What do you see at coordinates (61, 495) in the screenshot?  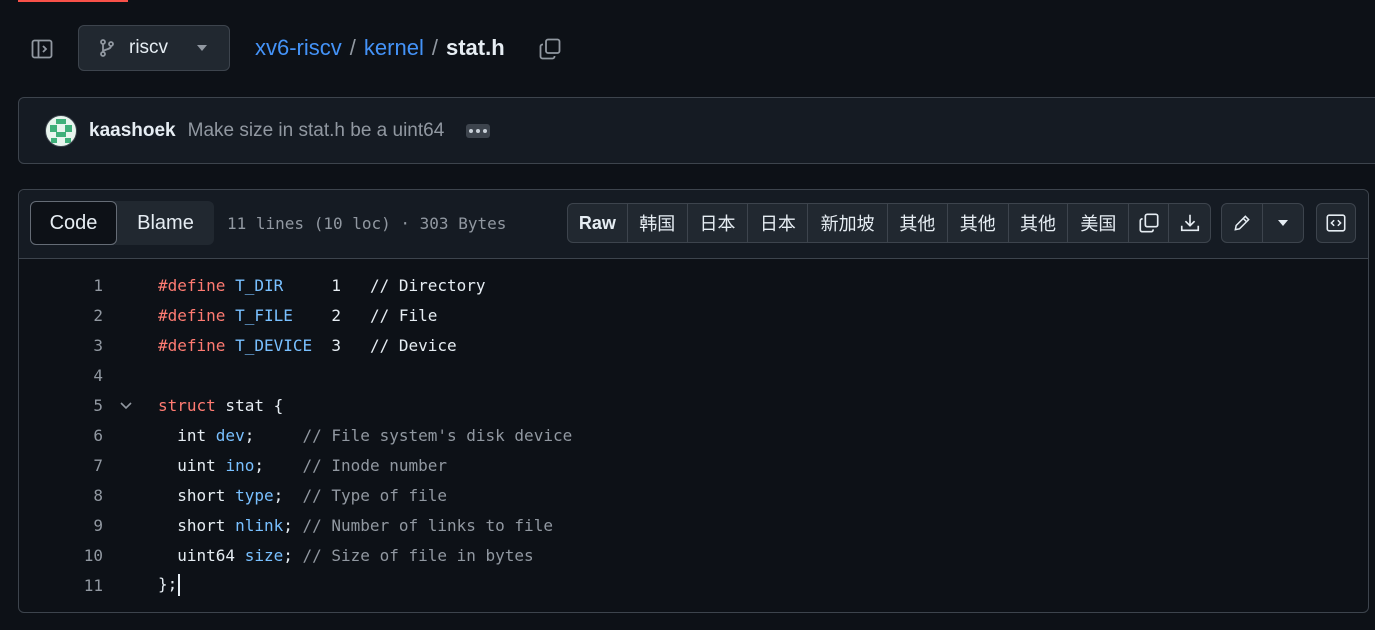 I see `line-number: 8` at bounding box center [61, 495].